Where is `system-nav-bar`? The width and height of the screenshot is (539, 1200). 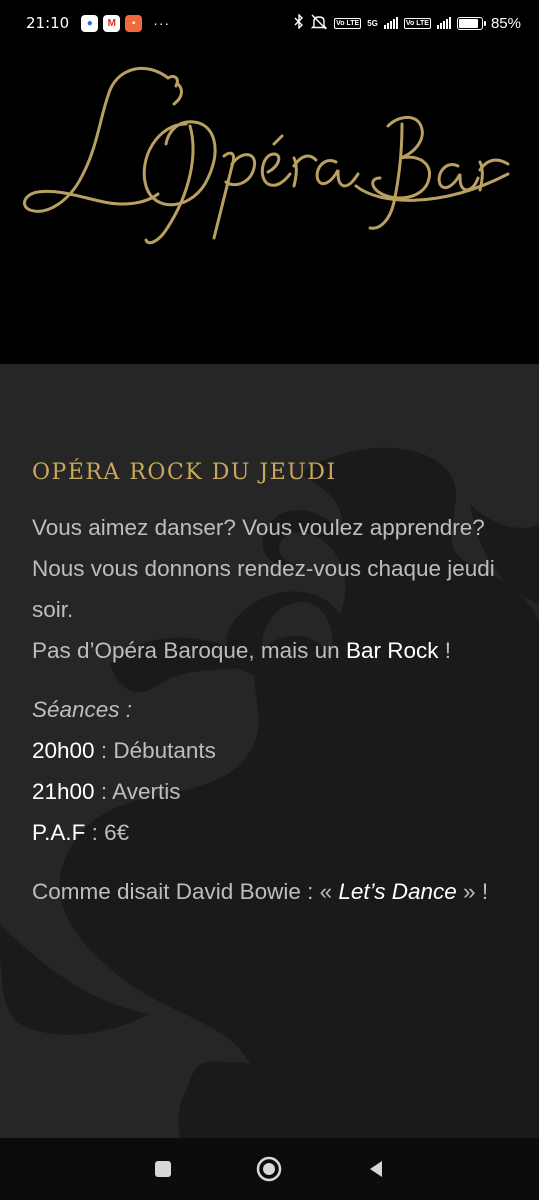
system-nav-bar is located at coordinates (269, 1169).